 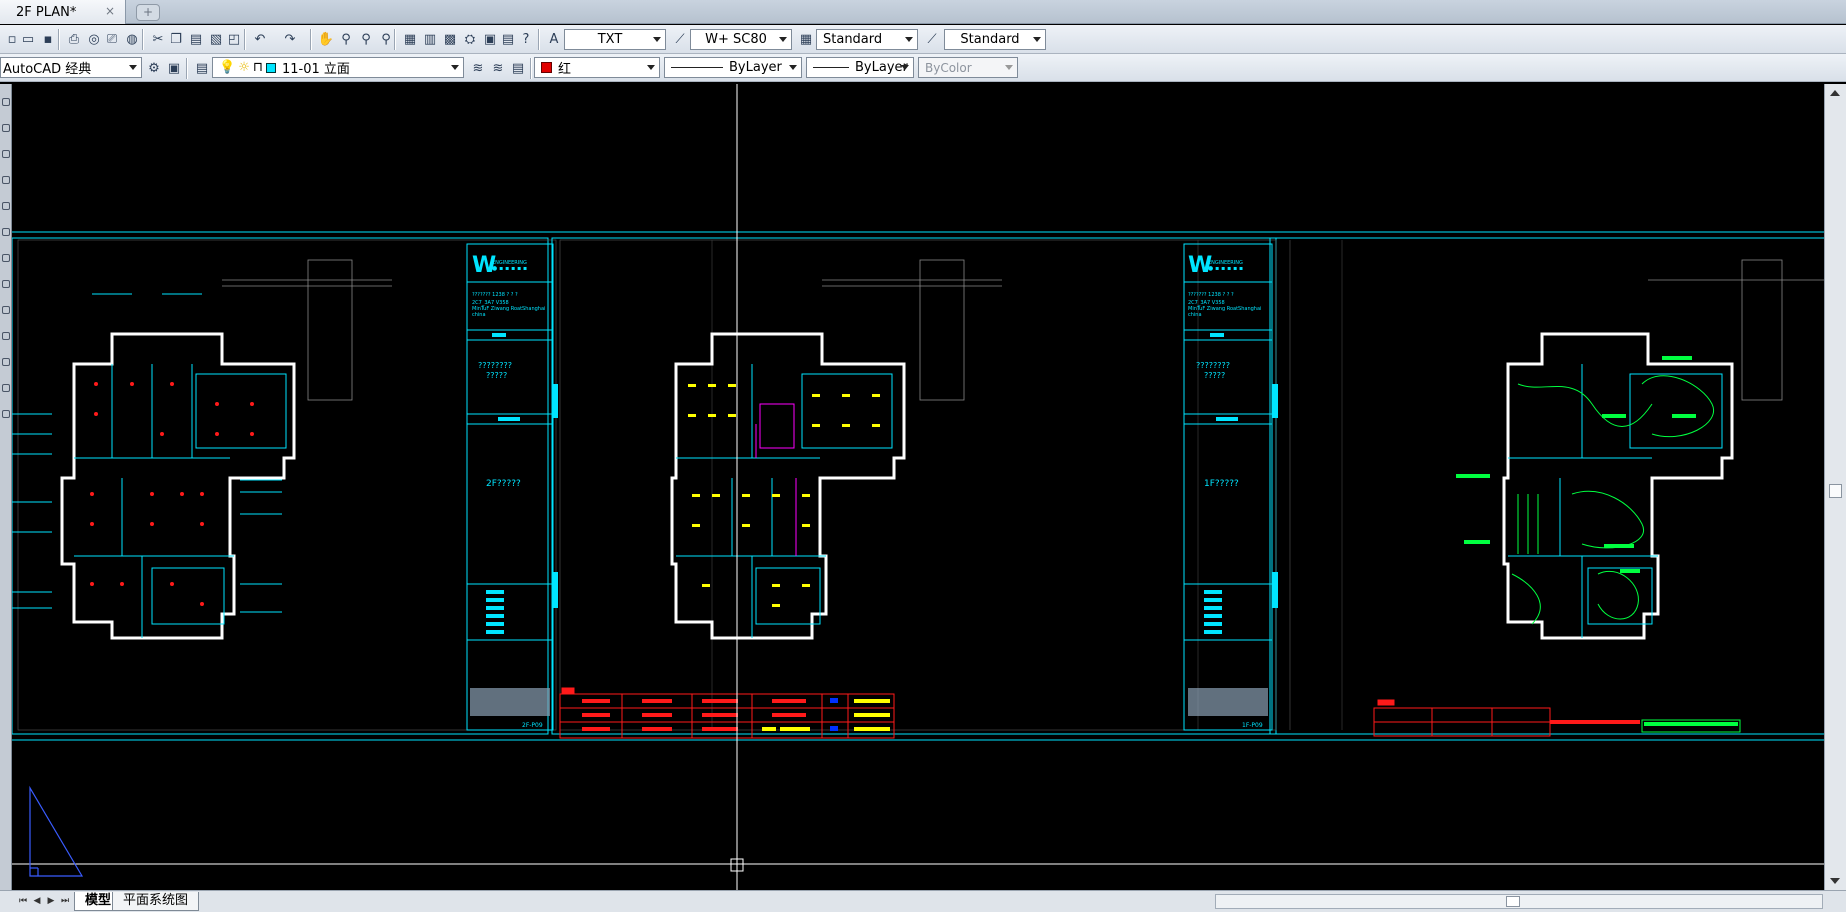 I want to click on polyline-tool-icon, so click(x=6, y=128).